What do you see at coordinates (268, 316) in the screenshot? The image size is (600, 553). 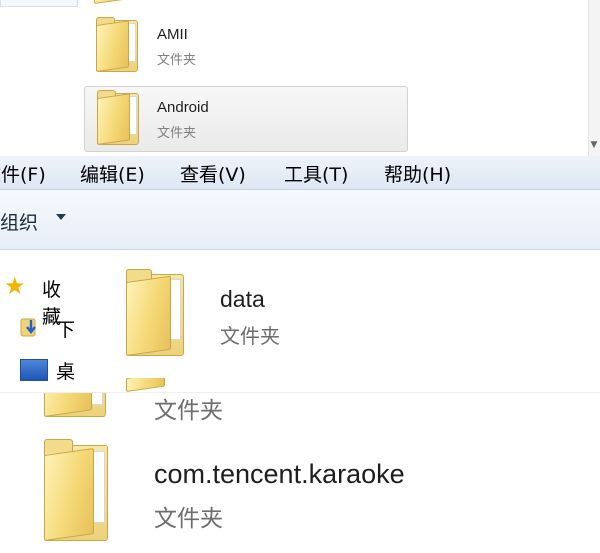 I see `list-item-data: data 文件夹` at bounding box center [268, 316].